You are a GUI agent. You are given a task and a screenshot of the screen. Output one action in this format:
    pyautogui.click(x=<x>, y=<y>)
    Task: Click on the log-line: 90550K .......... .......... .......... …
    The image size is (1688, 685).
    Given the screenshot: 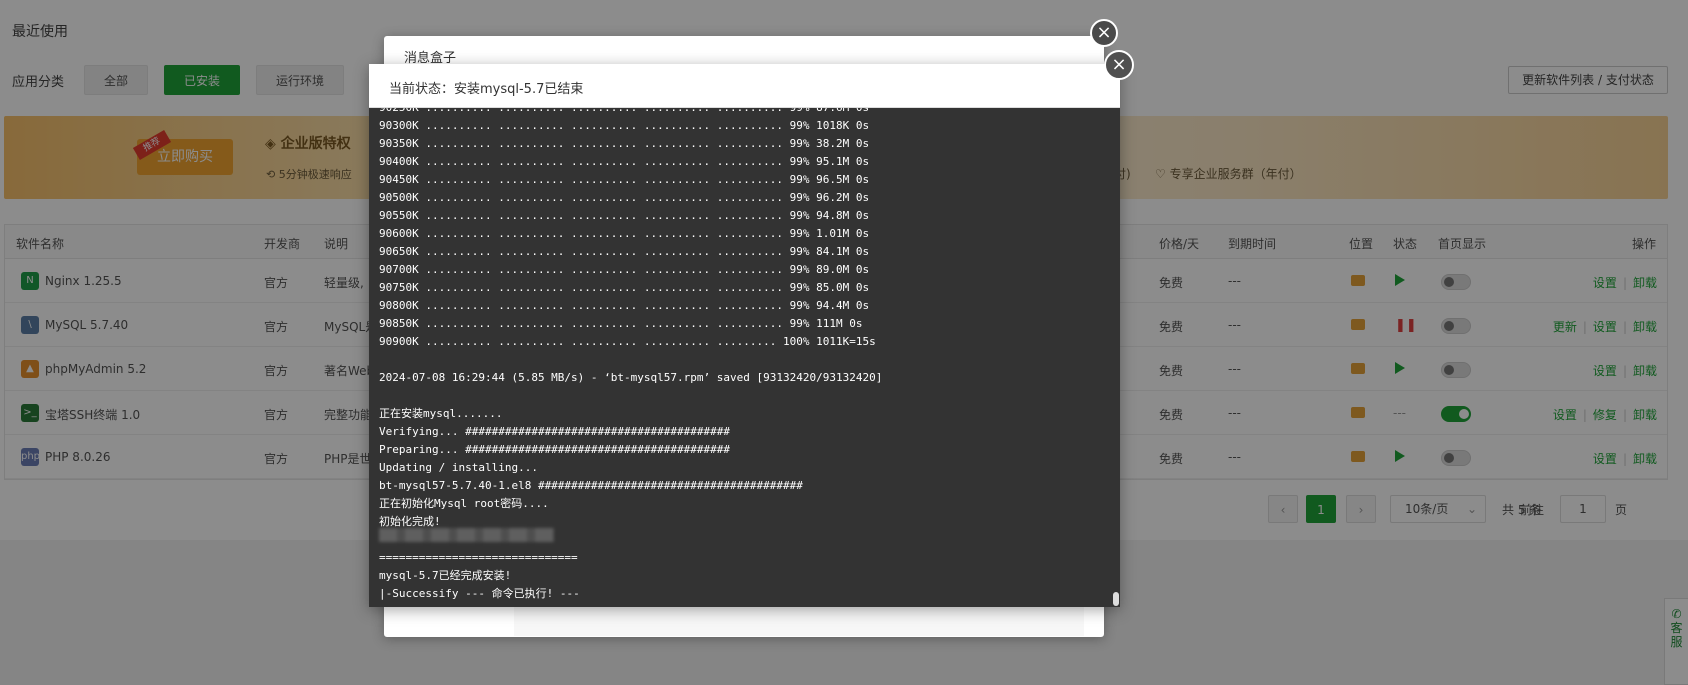 What is the action you would take?
    pyautogui.click(x=624, y=215)
    